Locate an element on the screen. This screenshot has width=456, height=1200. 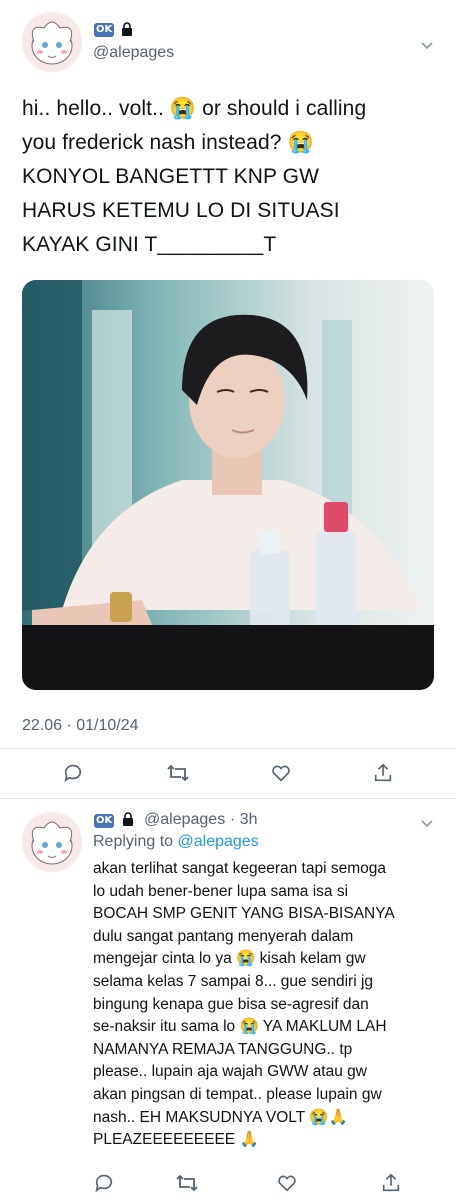
reply-line: bingung kenapa gue bisa se-agresif dan is located at coordinates (231, 1004).